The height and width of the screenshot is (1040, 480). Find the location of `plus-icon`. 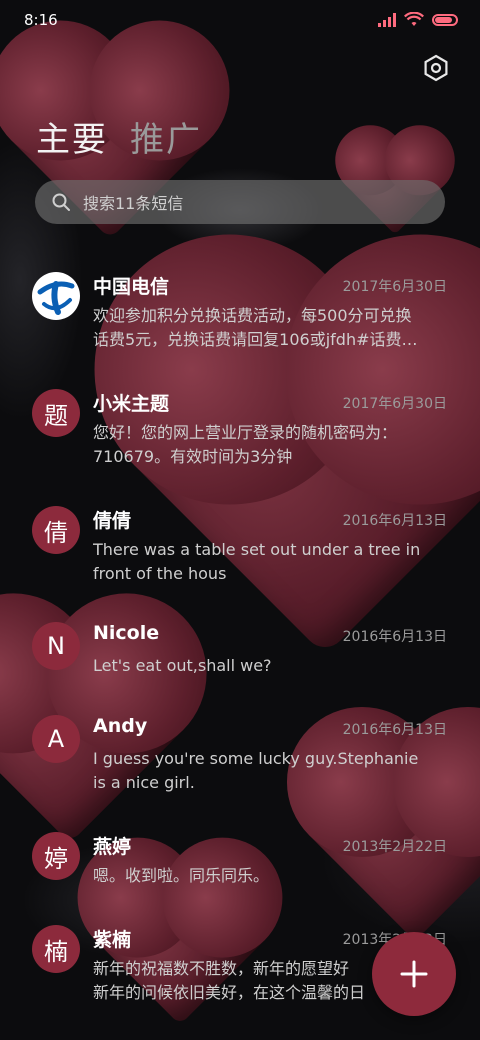

plus-icon is located at coordinates (414, 974).